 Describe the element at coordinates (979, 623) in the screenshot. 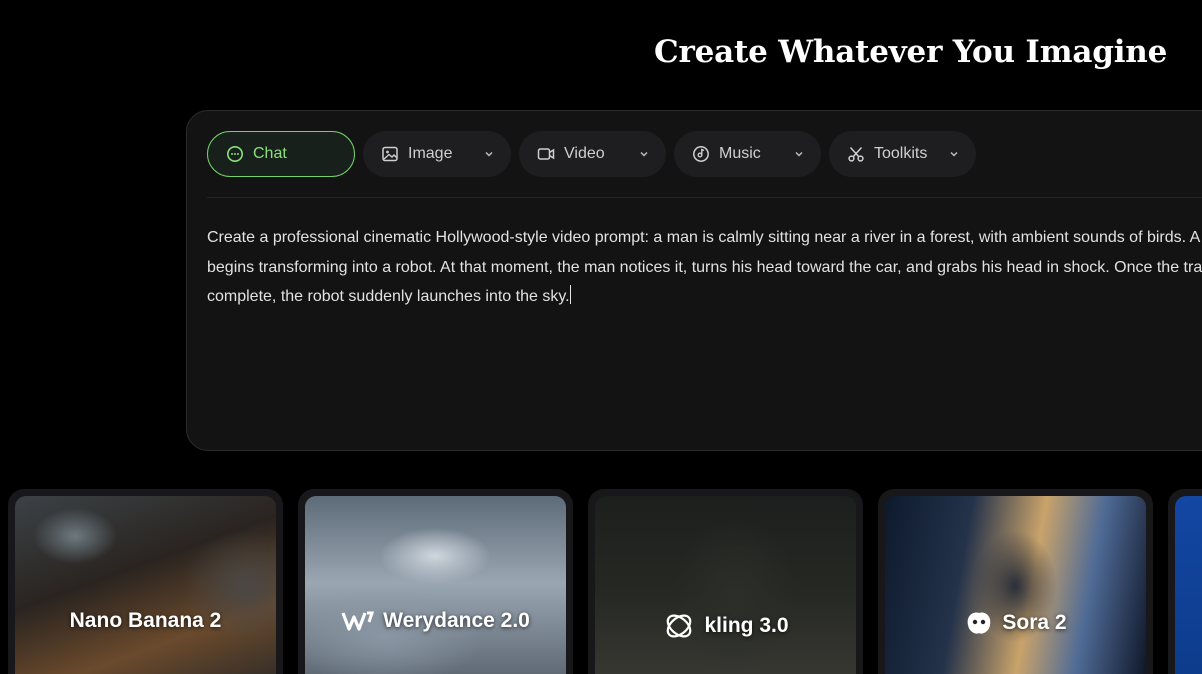

I see `sora-logo-icon` at that location.